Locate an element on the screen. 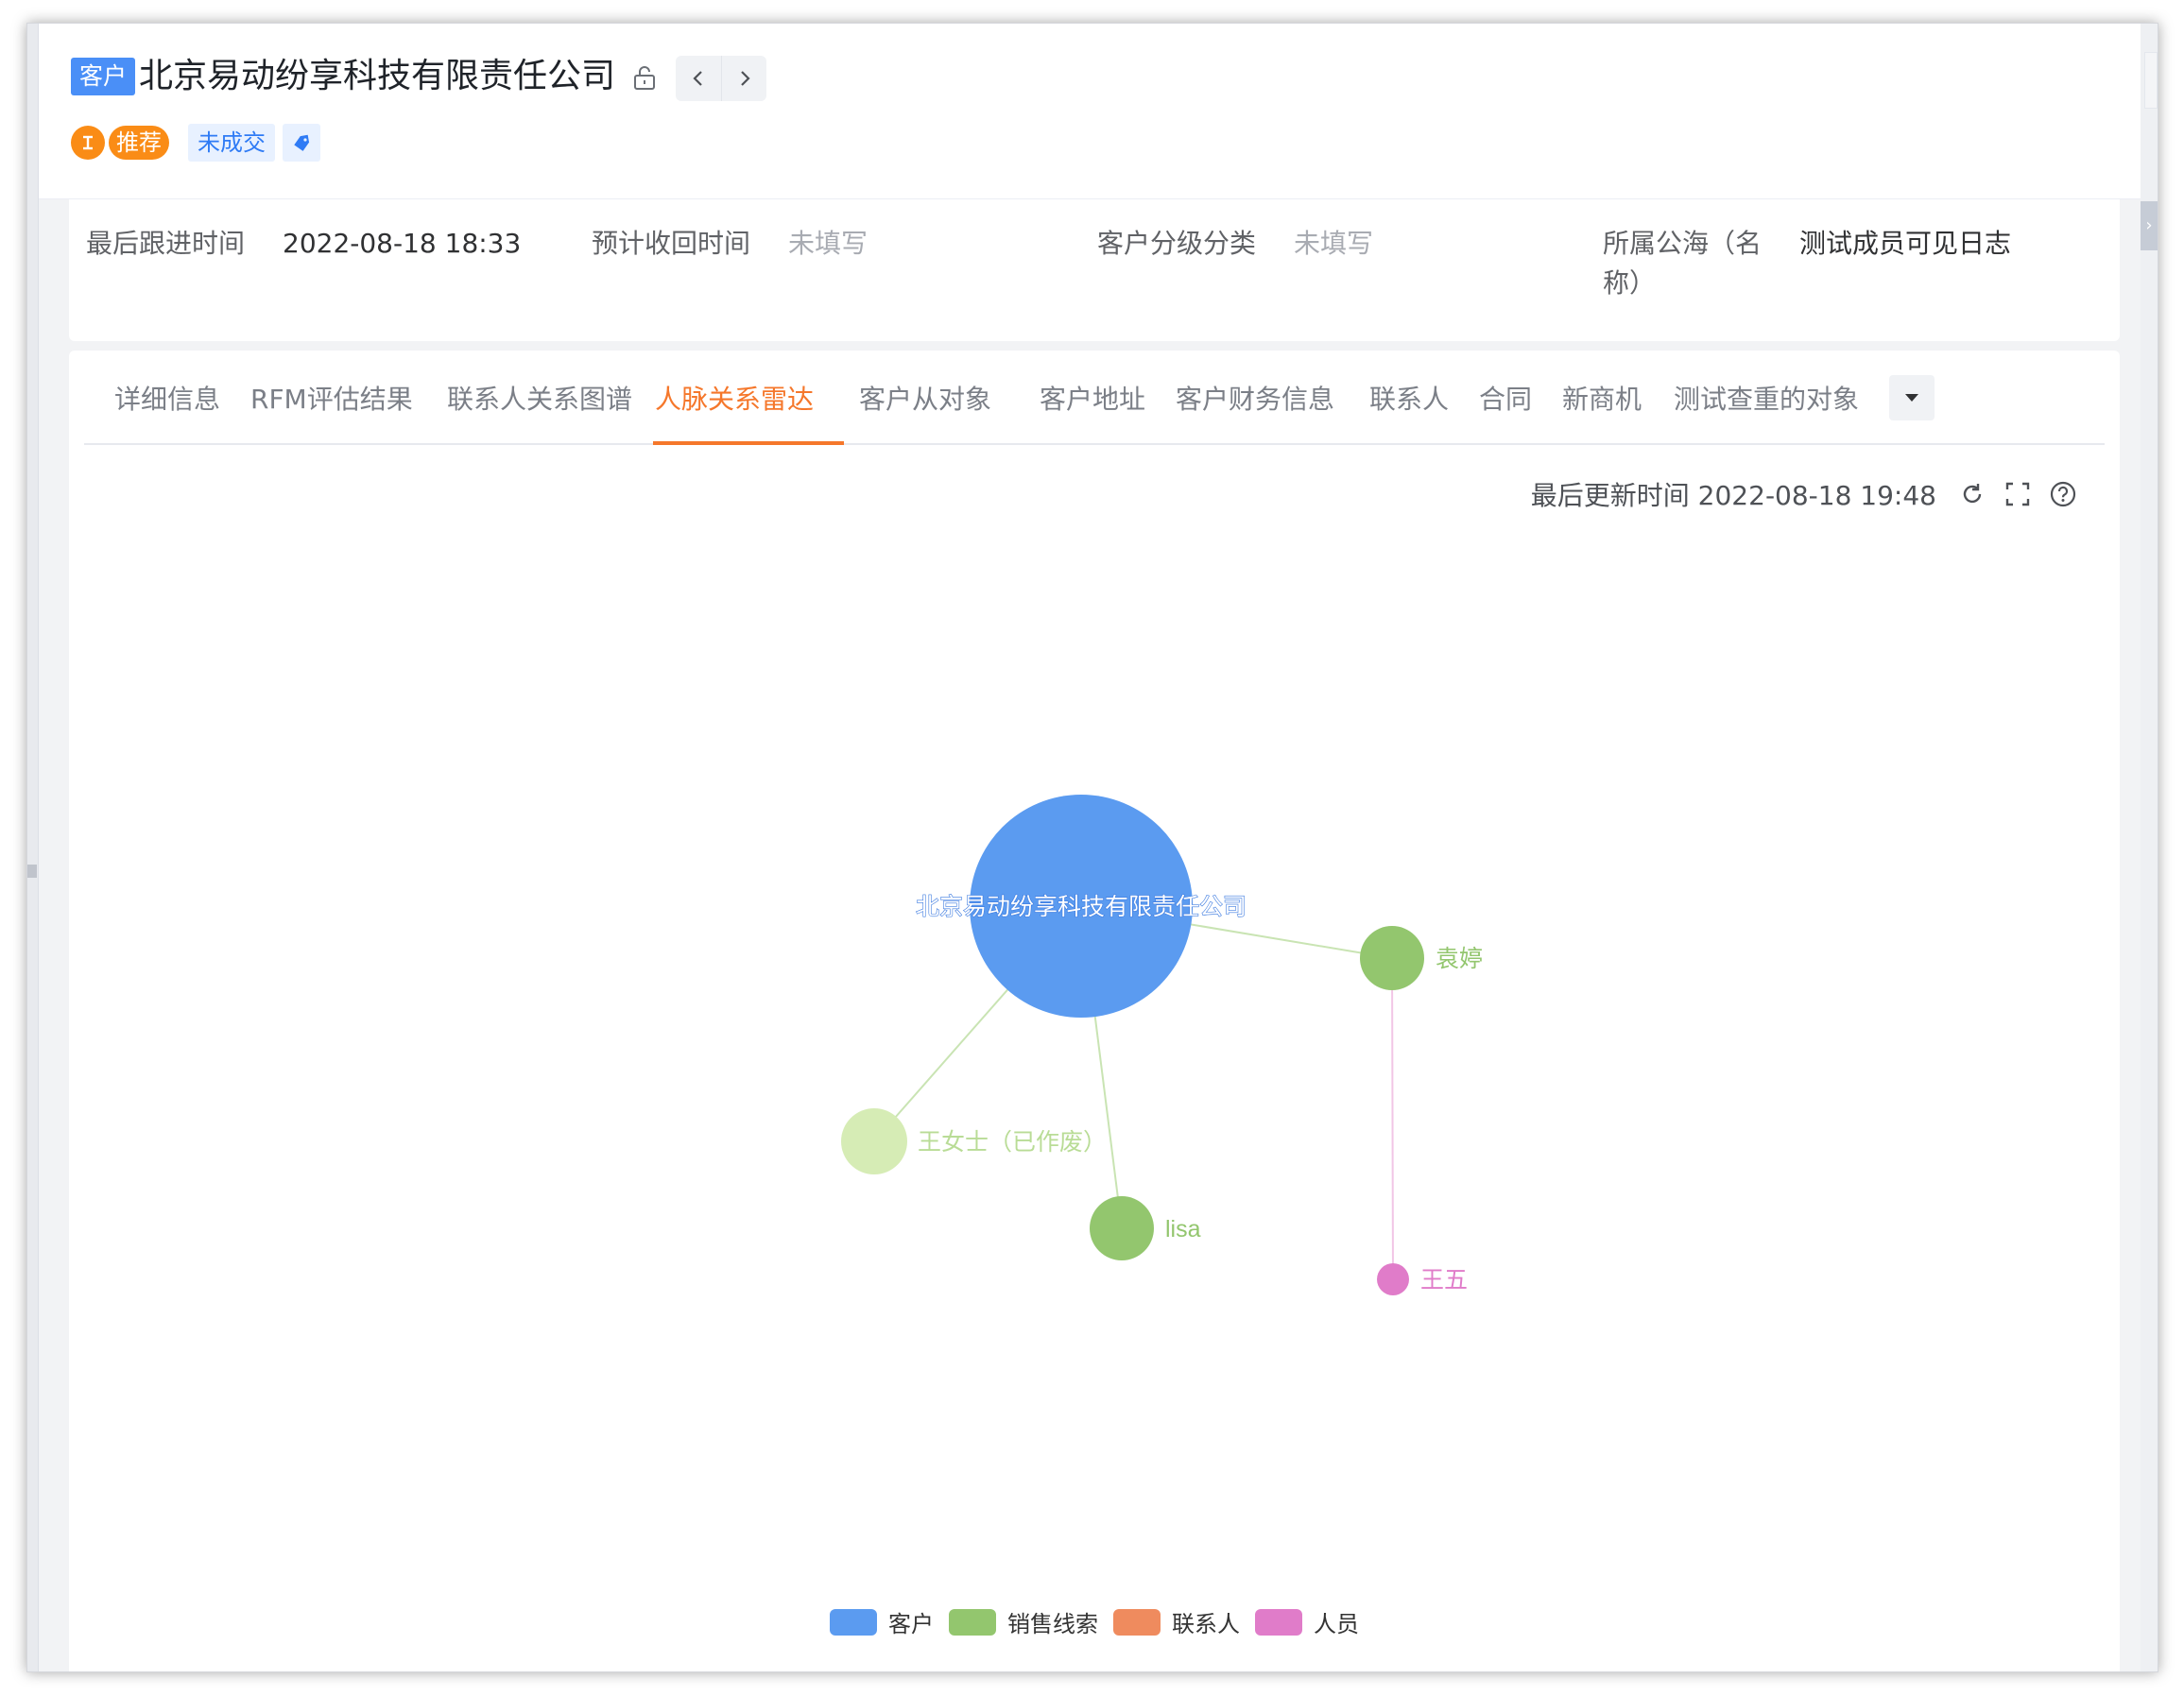 This screenshot has height=1696, width=2184. legend-label: 客户 is located at coordinates (911, 1624).